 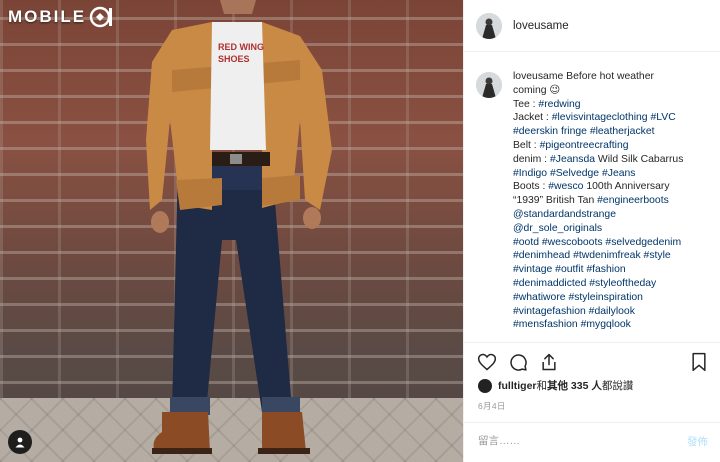 I want to click on hashtag-link: @standardandstrange, so click(x=564, y=214).